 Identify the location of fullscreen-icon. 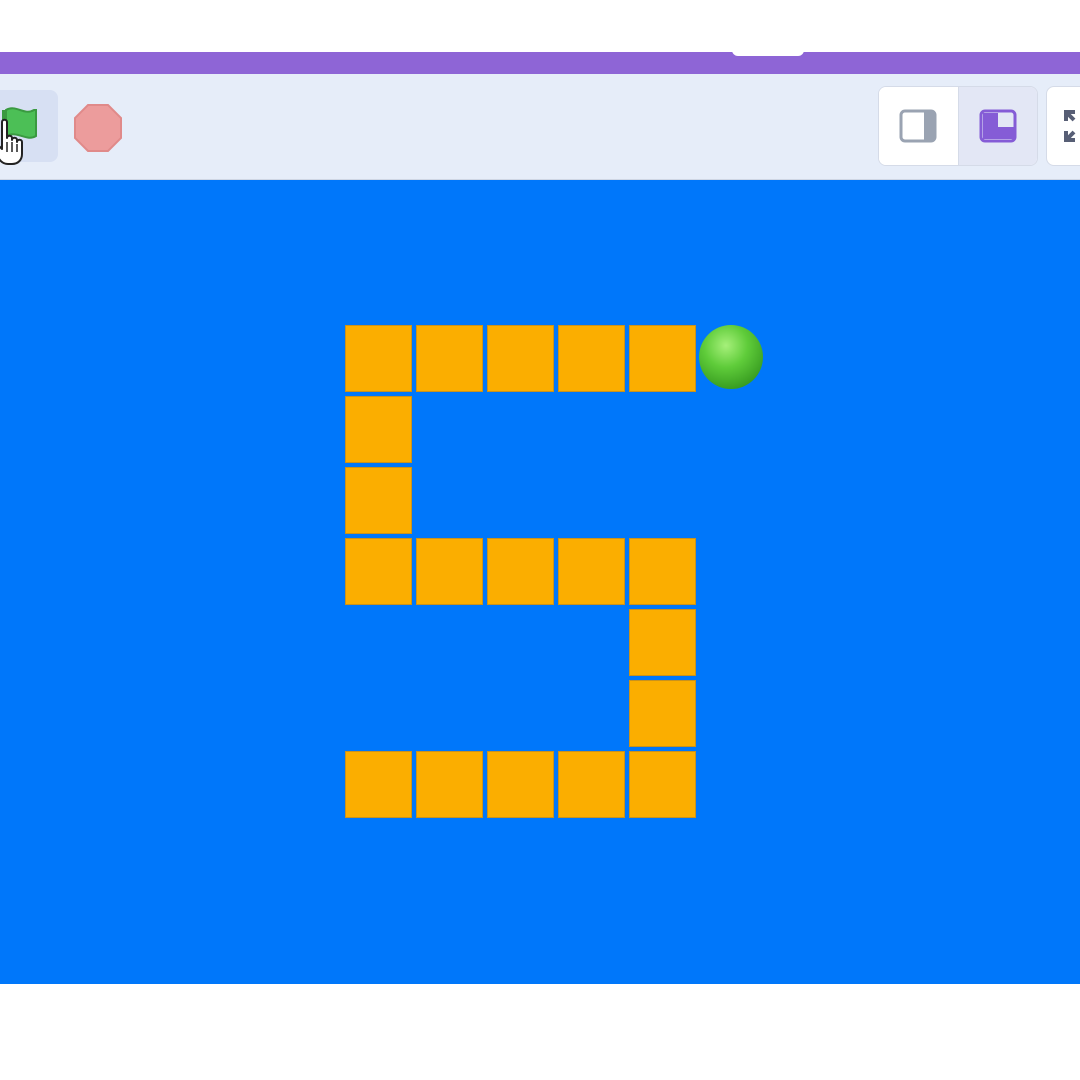
(1070, 126).